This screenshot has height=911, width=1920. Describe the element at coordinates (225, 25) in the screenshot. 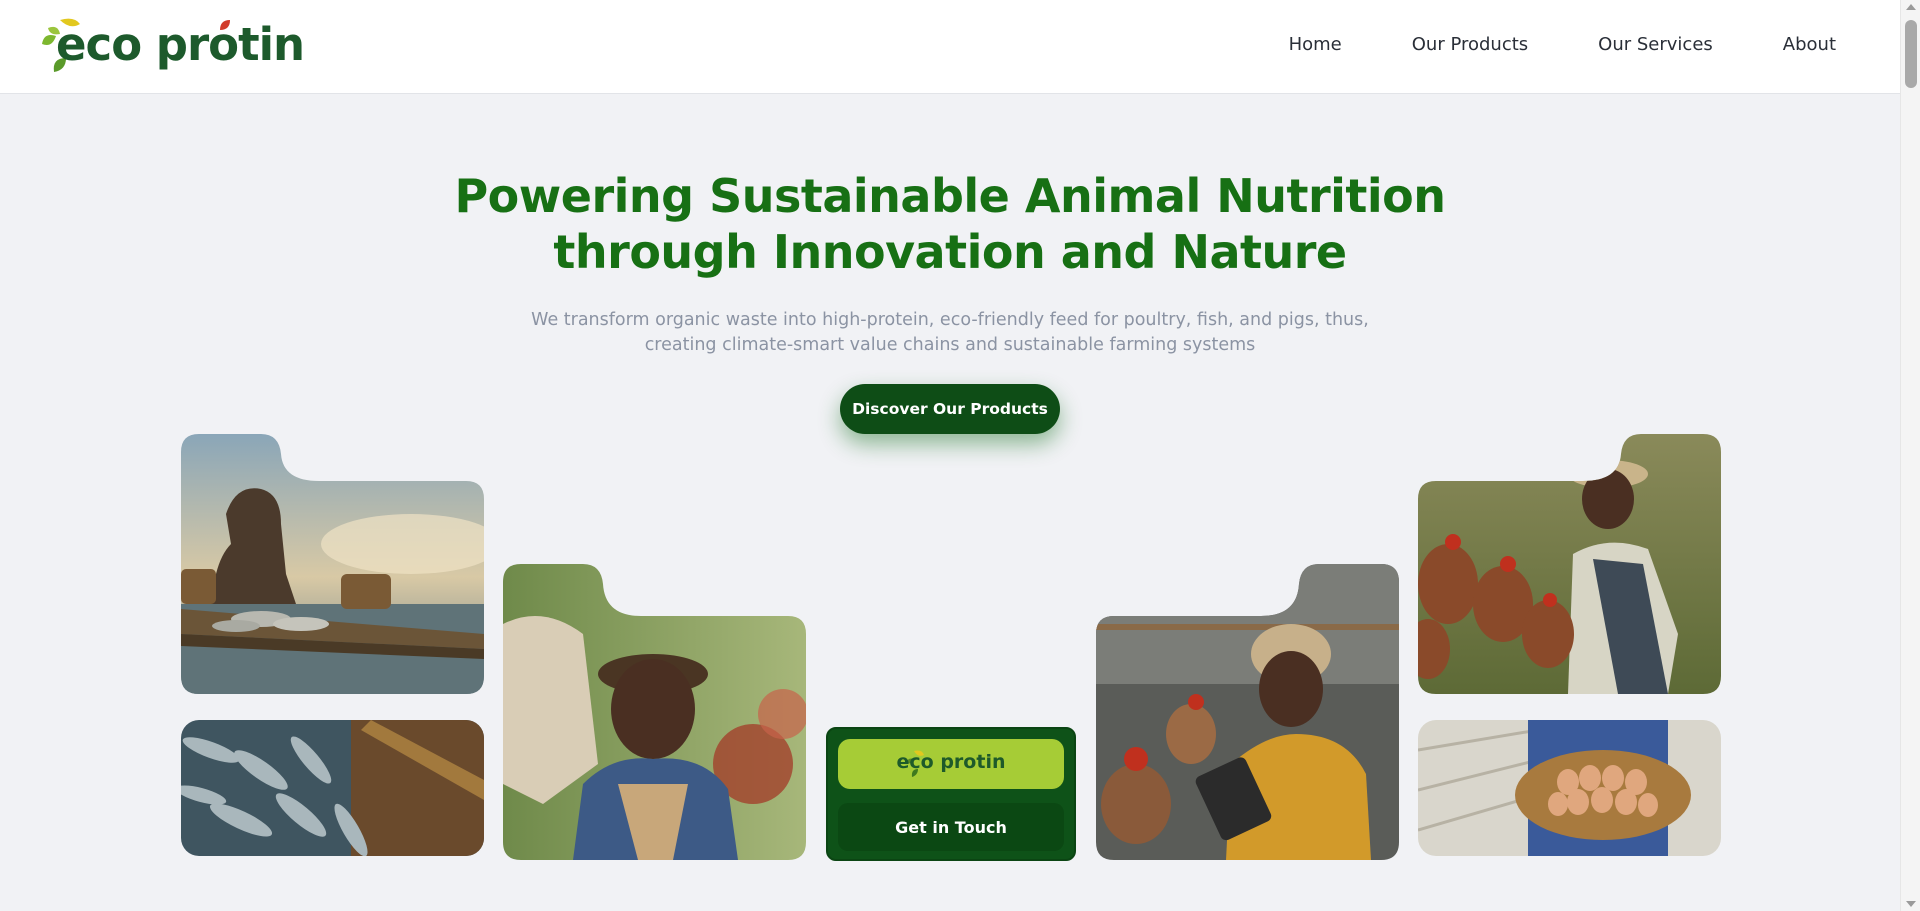

I see `red-leaf-icon` at that location.